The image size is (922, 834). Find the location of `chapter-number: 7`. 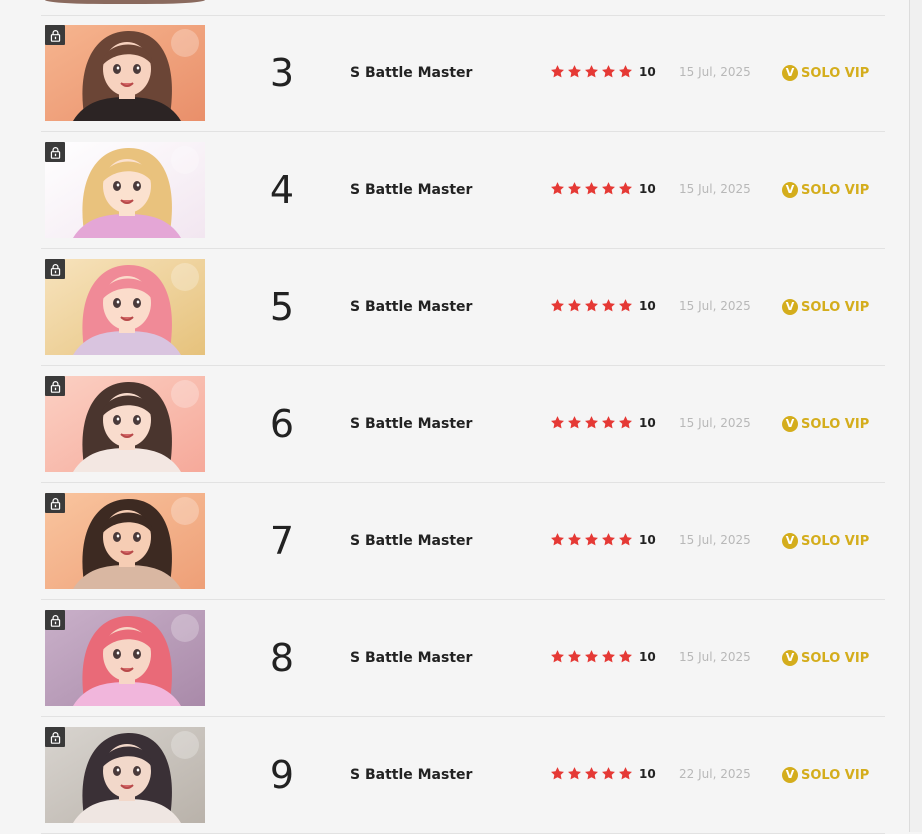

chapter-number: 7 is located at coordinates (282, 541).